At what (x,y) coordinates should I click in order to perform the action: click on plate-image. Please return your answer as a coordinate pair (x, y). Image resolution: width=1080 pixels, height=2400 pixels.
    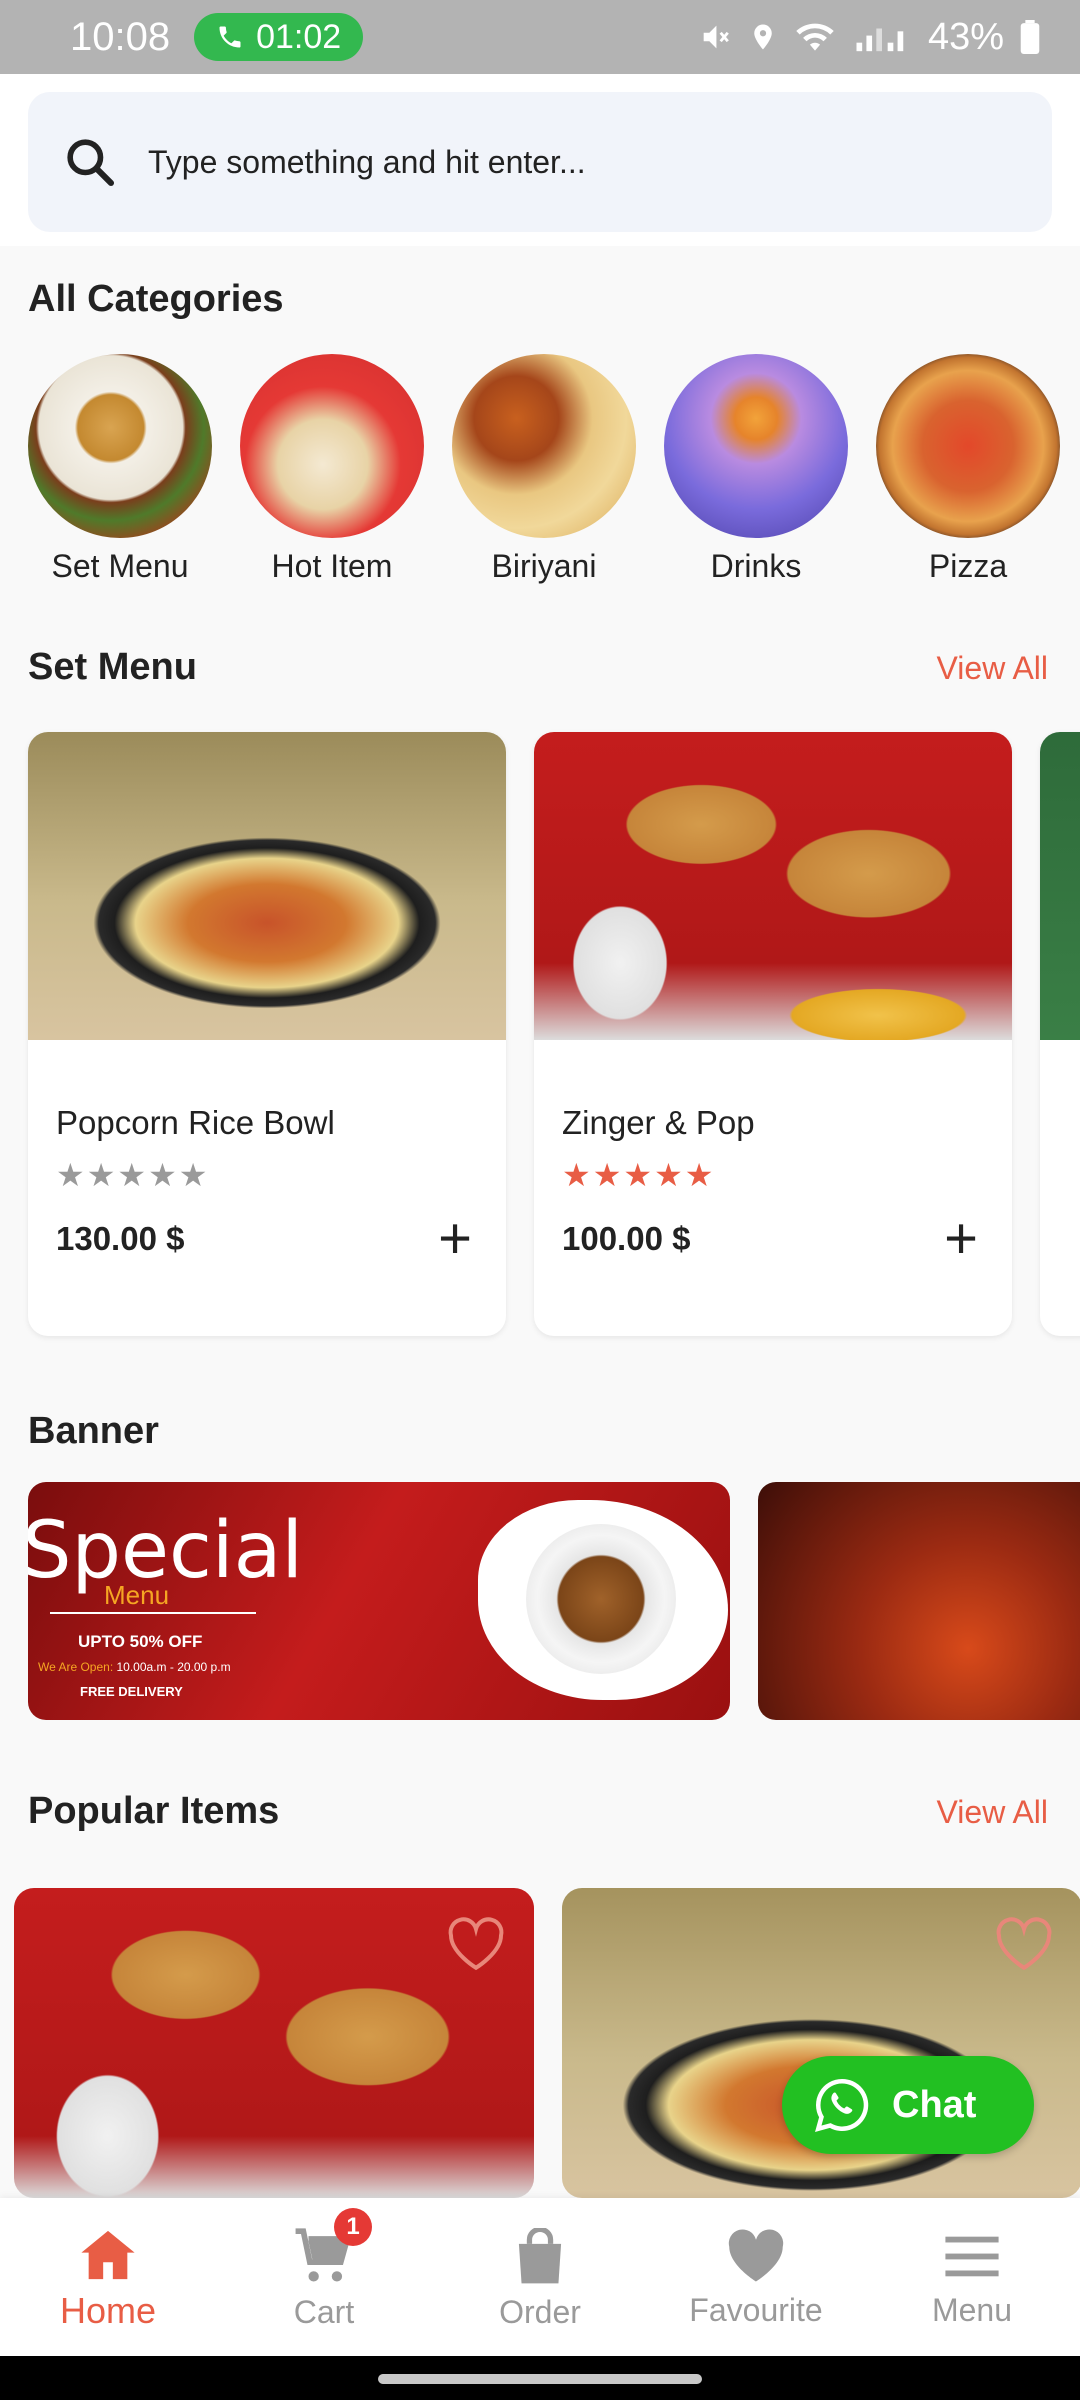
    Looking at the image, I should click on (601, 1599).